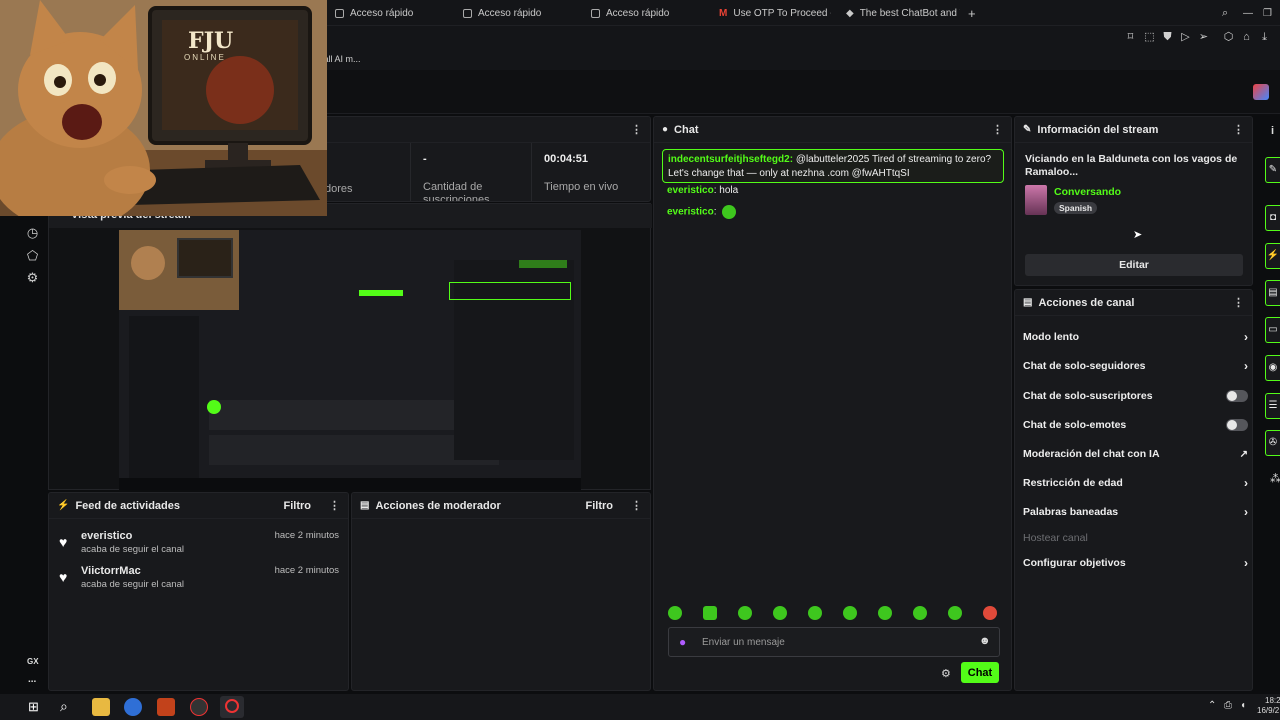 The image size is (1280, 720). I want to click on chat-bubble-icon: ●, so click(665, 129).